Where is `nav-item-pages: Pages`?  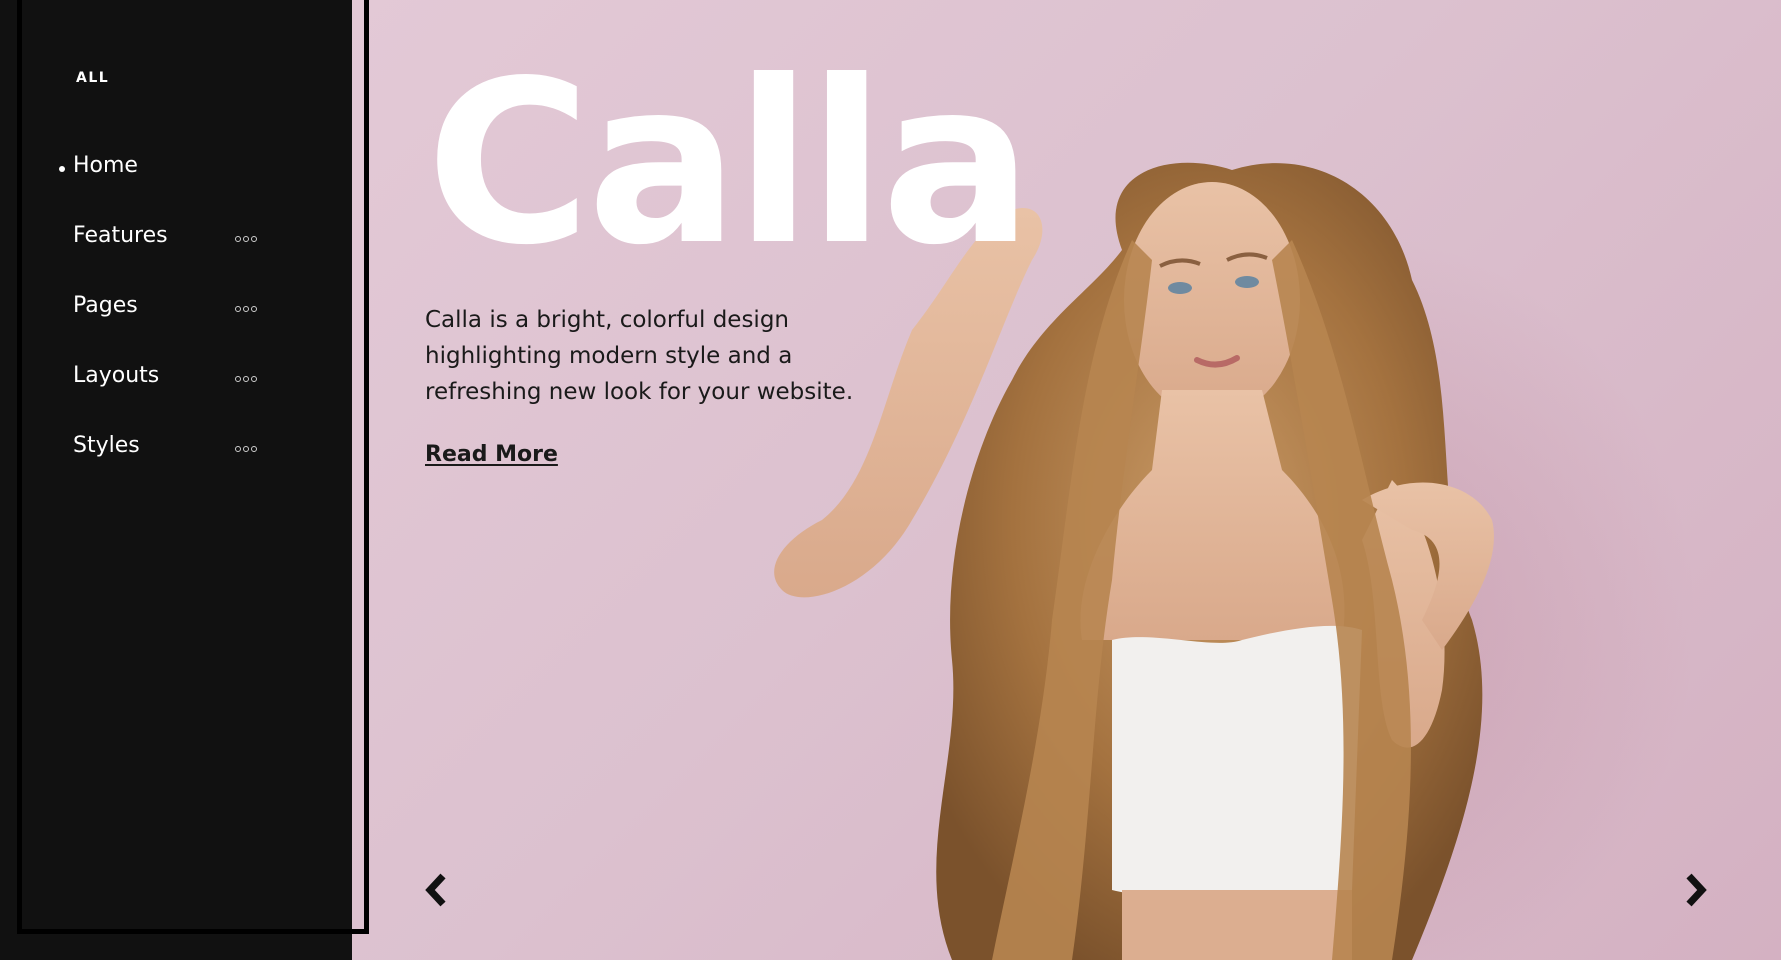 nav-item-pages: Pages is located at coordinates (176, 325).